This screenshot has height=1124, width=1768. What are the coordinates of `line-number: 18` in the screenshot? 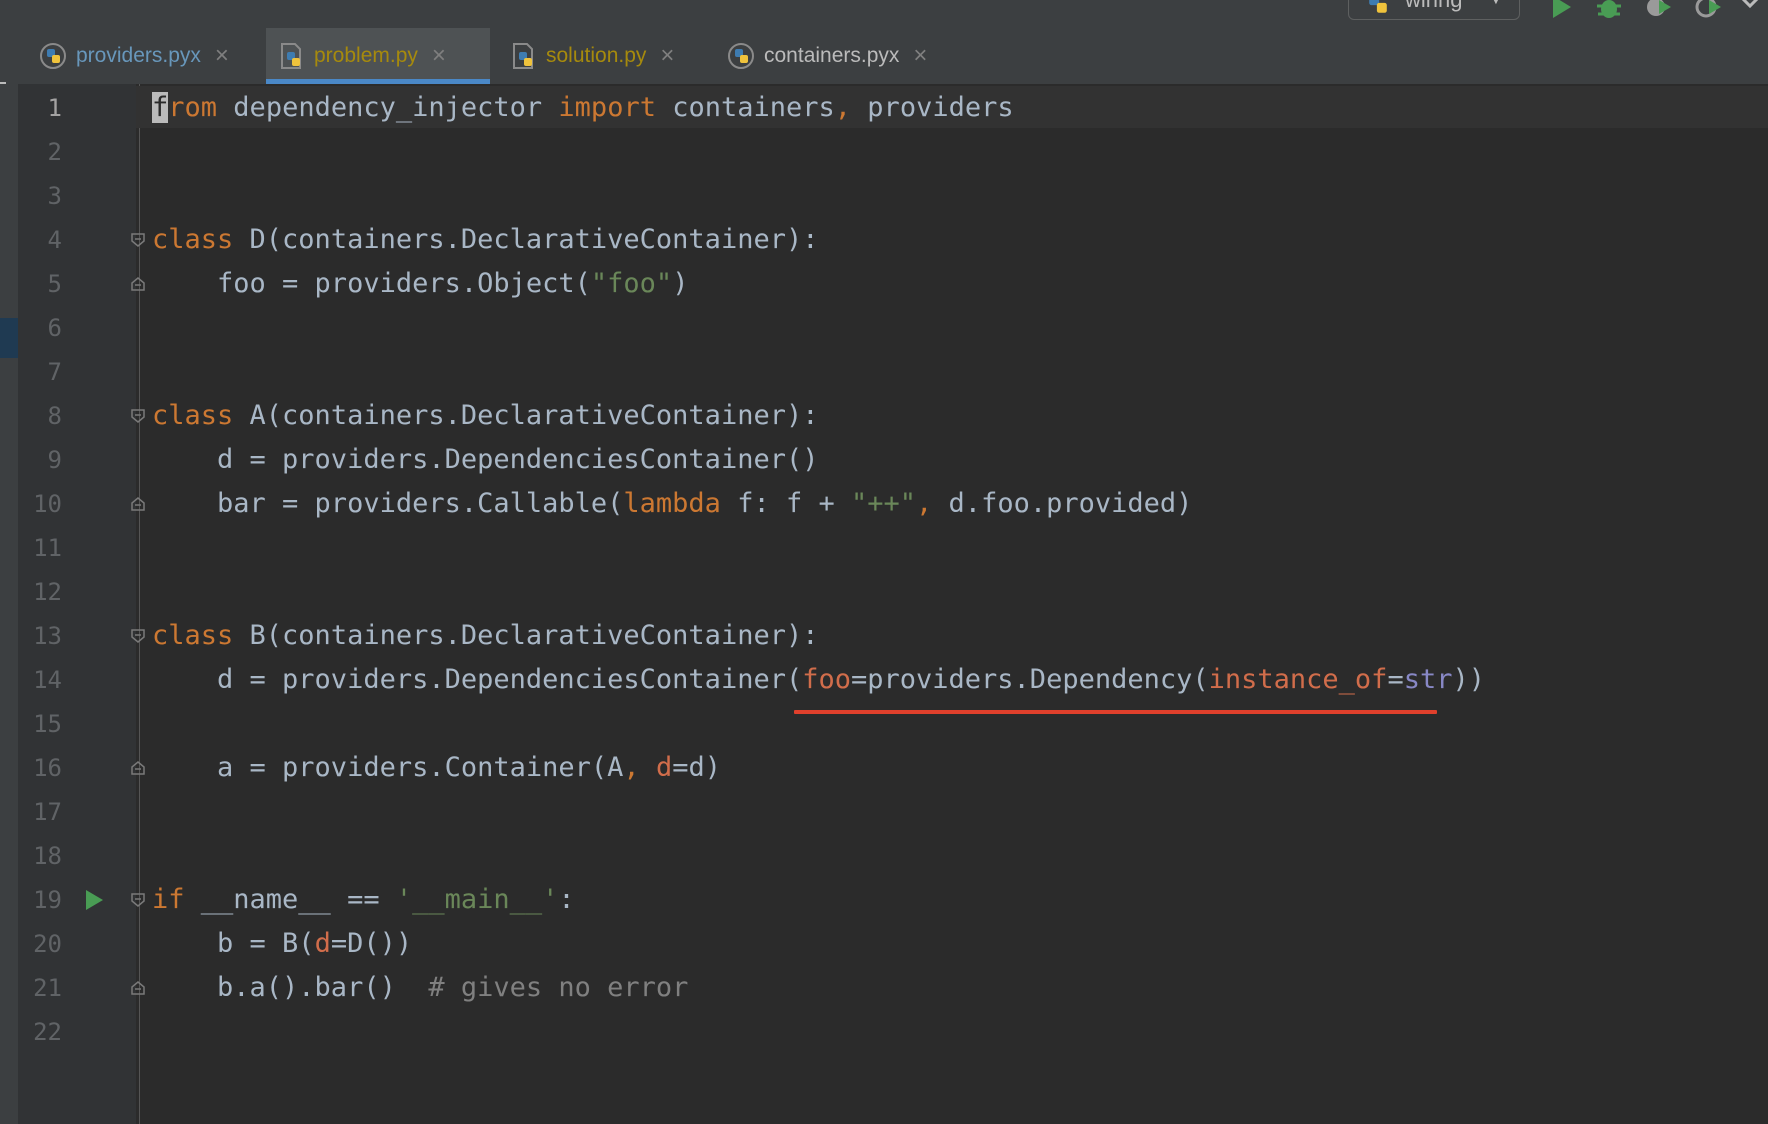 It's located at (47, 856).